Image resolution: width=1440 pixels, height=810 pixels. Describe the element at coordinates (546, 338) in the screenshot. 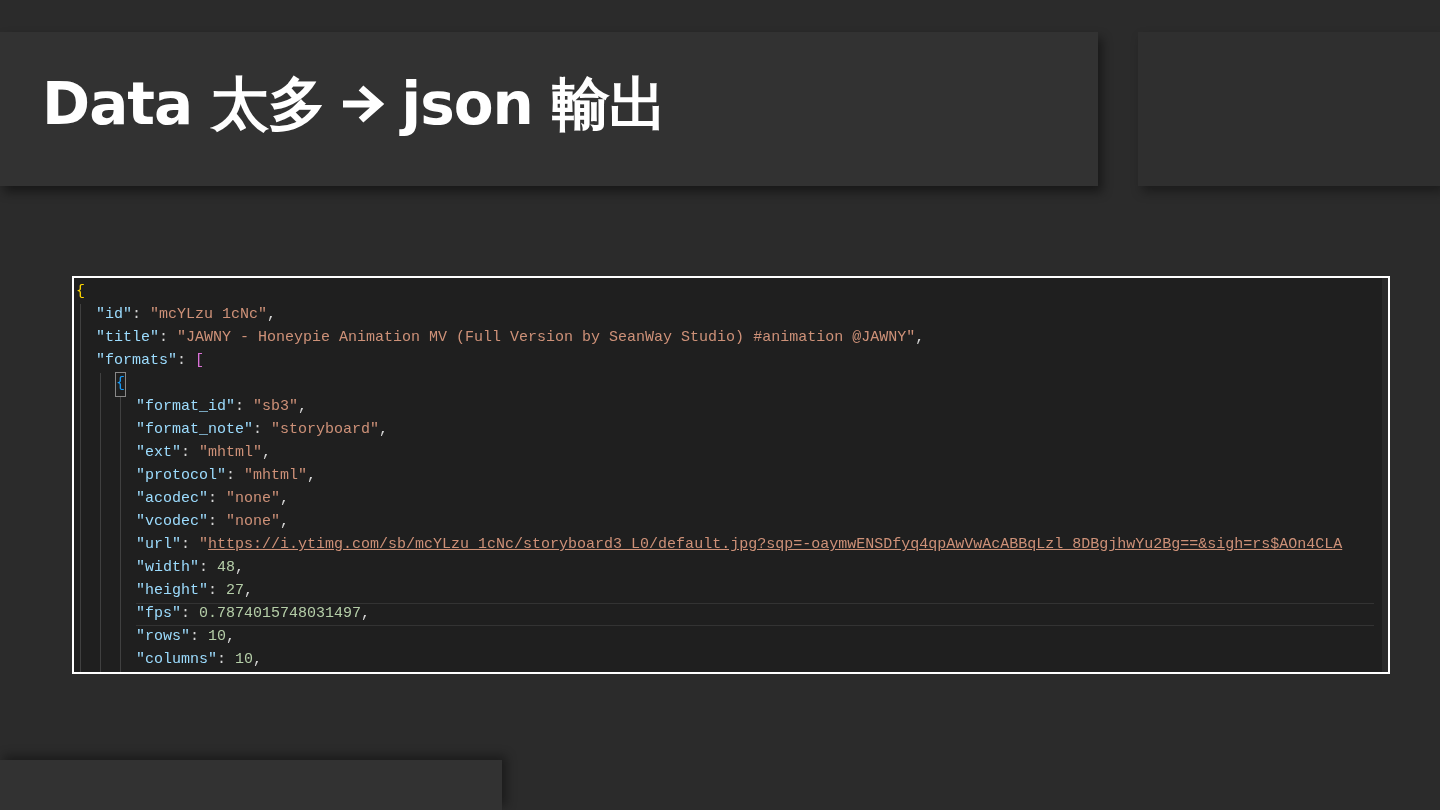

I see `json-string: "JAWNY - Honeypie Animation MV (Full Version by SeanWay Studio) #animation @JAWNY"` at that location.